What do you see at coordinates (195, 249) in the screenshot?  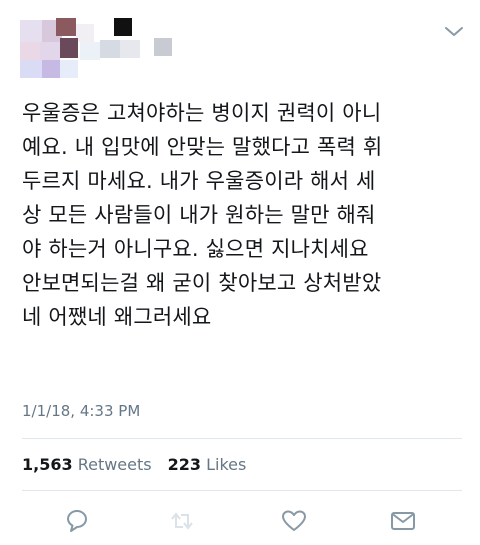 I see `tweet-line: 야 하는거 아니구요. 싫으면 지나치세요` at bounding box center [195, 249].